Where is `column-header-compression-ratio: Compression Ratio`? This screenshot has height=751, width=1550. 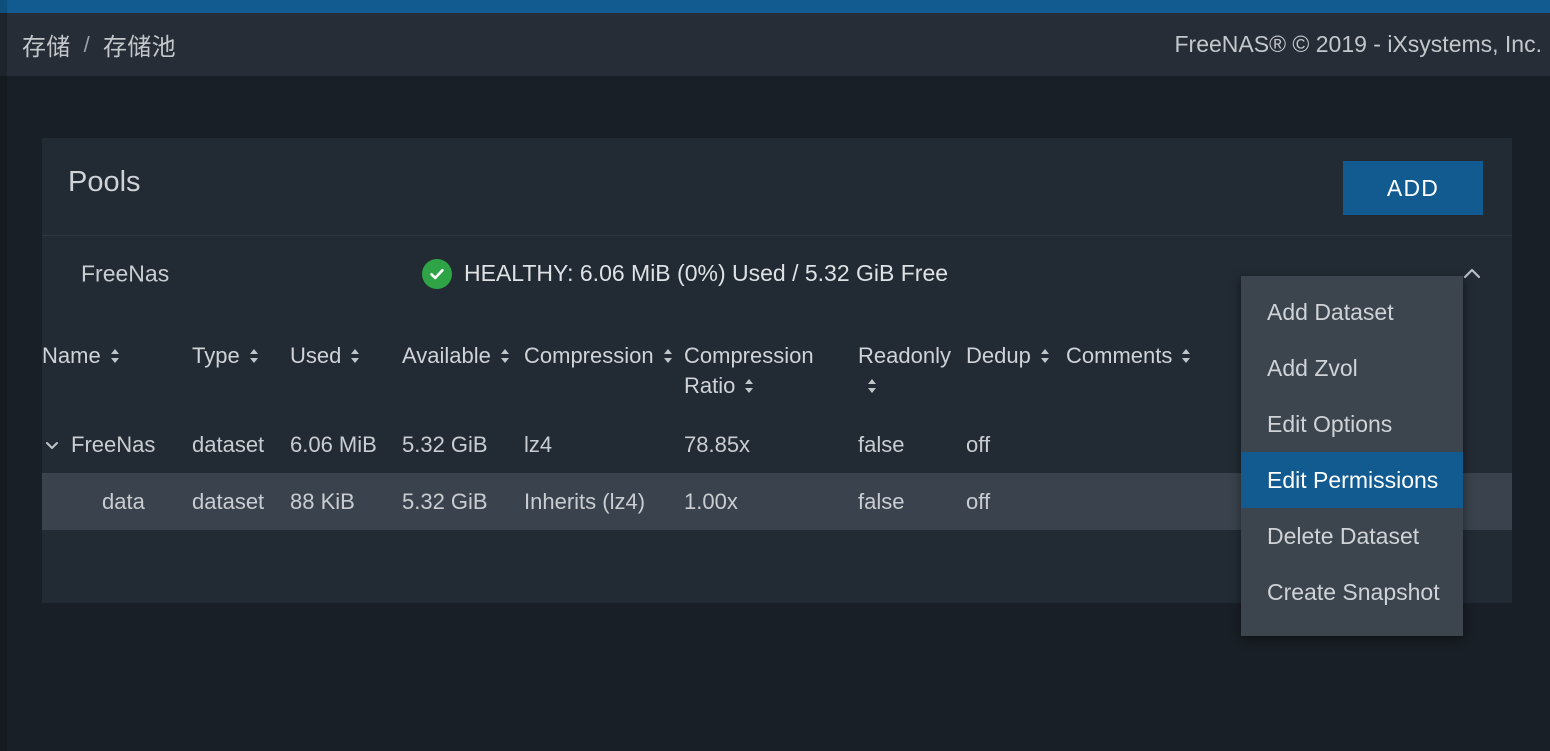 column-header-compression-ratio: Compression Ratio is located at coordinates (771, 364).